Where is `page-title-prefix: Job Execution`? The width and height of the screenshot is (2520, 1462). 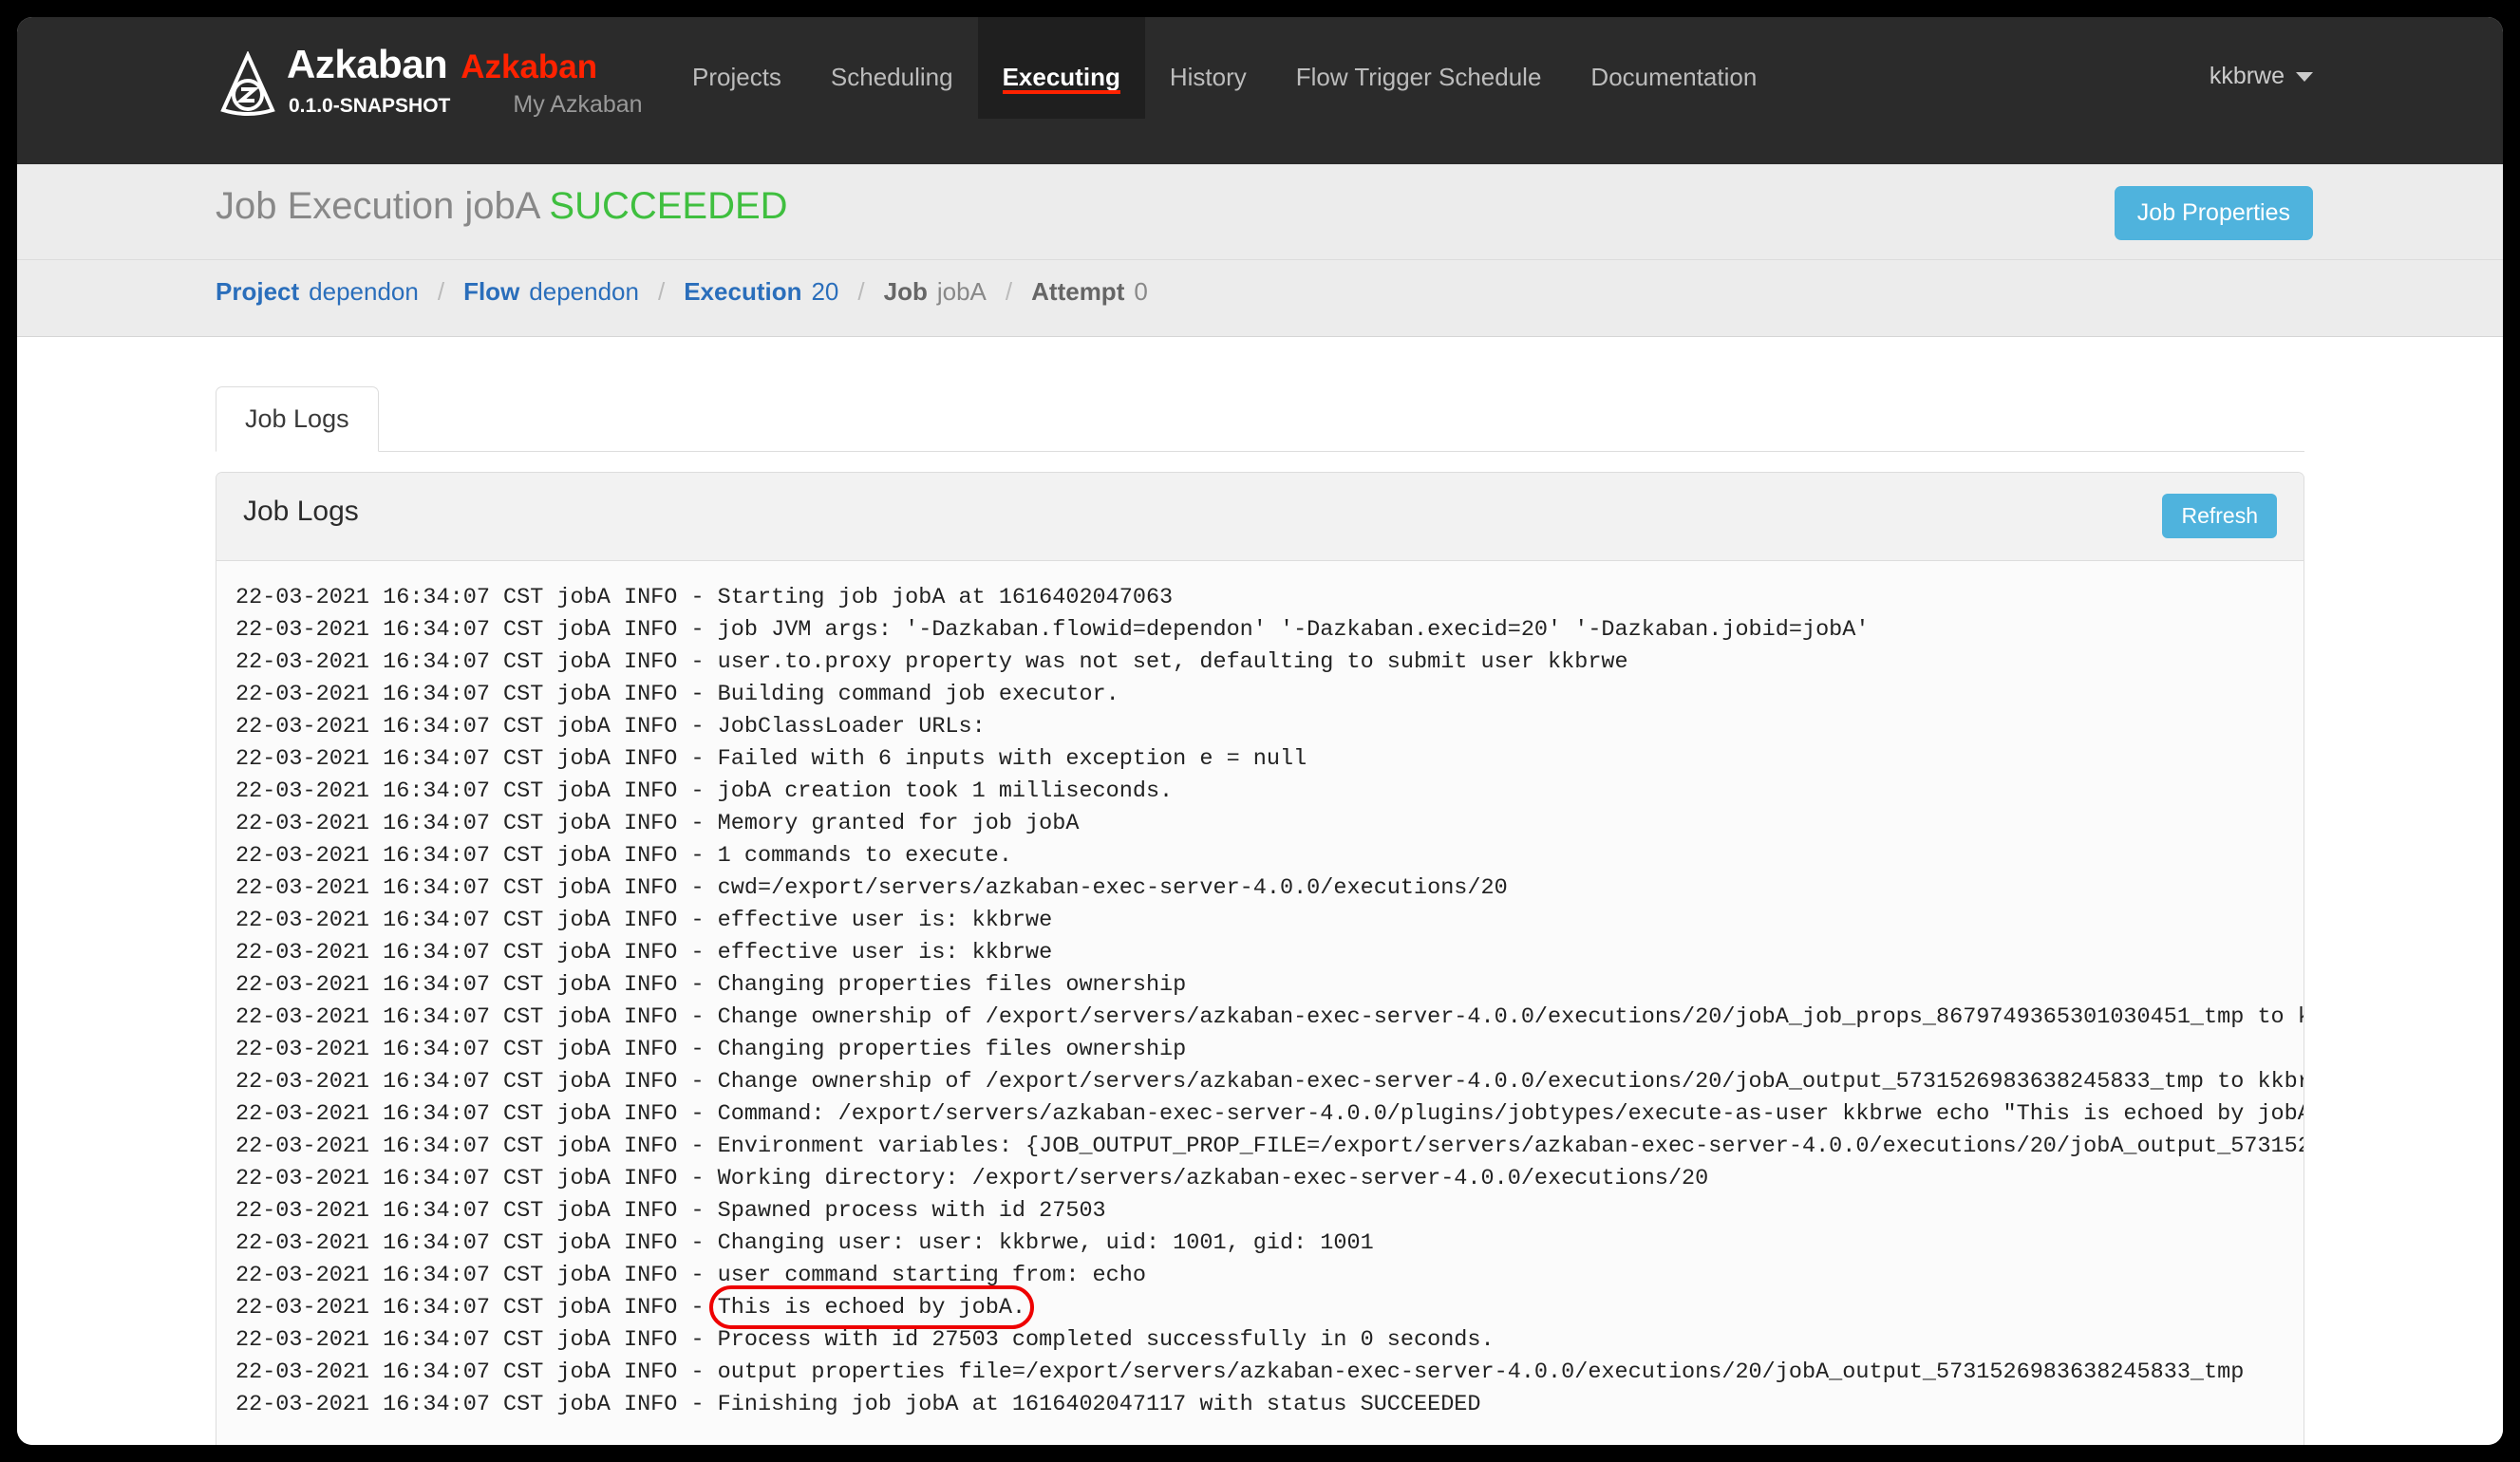
page-title-prefix: Job Execution is located at coordinates (335, 206).